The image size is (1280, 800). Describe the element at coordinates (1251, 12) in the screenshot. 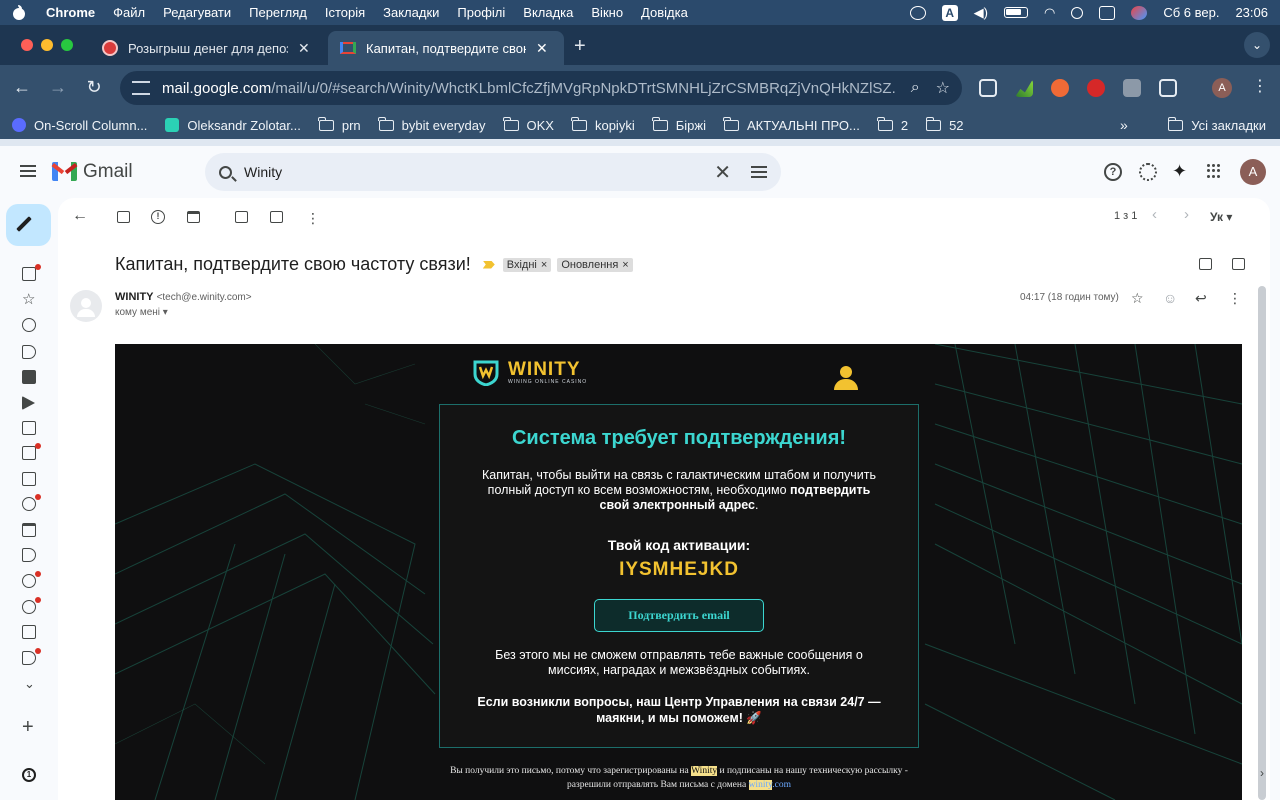

I see `menubar-time: 23:06` at that location.